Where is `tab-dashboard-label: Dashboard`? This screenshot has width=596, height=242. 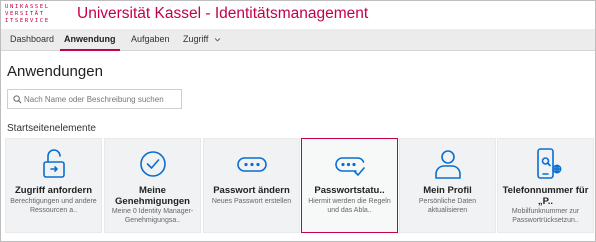
tab-dashboard-label: Dashboard is located at coordinates (32, 39).